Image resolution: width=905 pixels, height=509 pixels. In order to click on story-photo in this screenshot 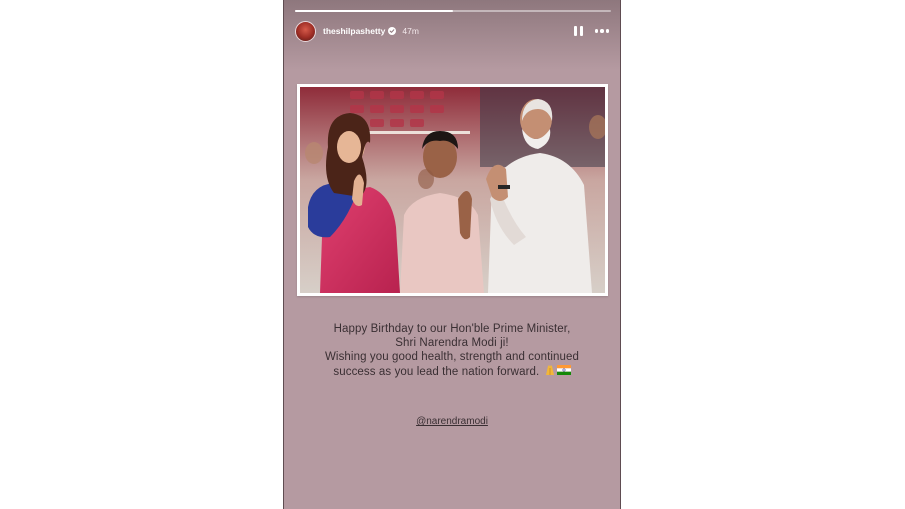, I will do `click(452, 190)`.